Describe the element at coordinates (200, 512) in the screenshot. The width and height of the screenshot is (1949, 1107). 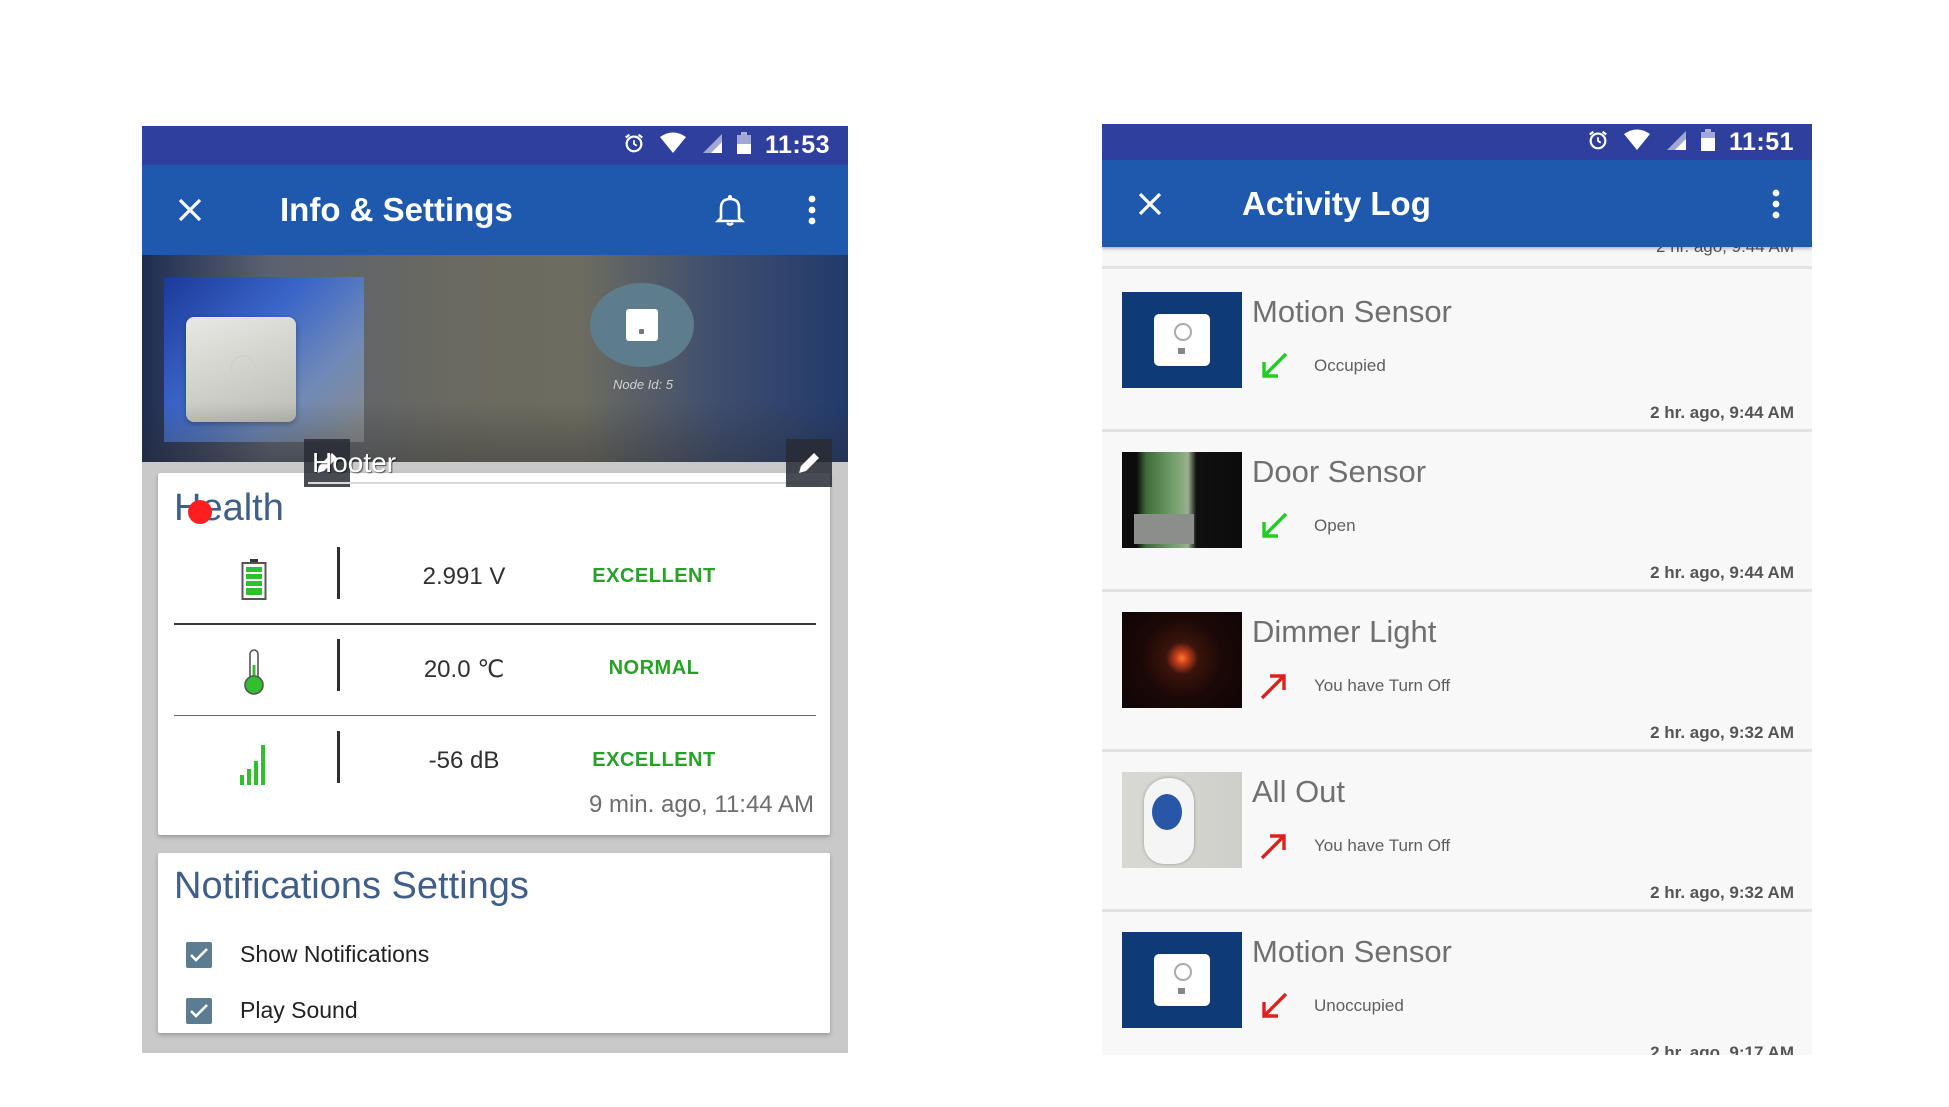
I see `device-status-dot` at that location.